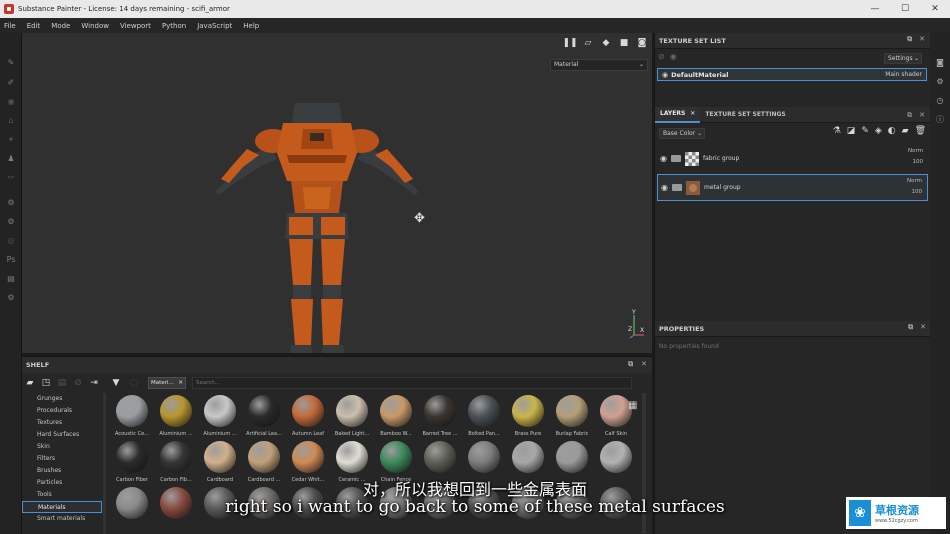 This screenshot has width=950, height=534. Describe the element at coordinates (11, 120) in the screenshot. I see `geometry-mask-icon: ⌂` at that location.